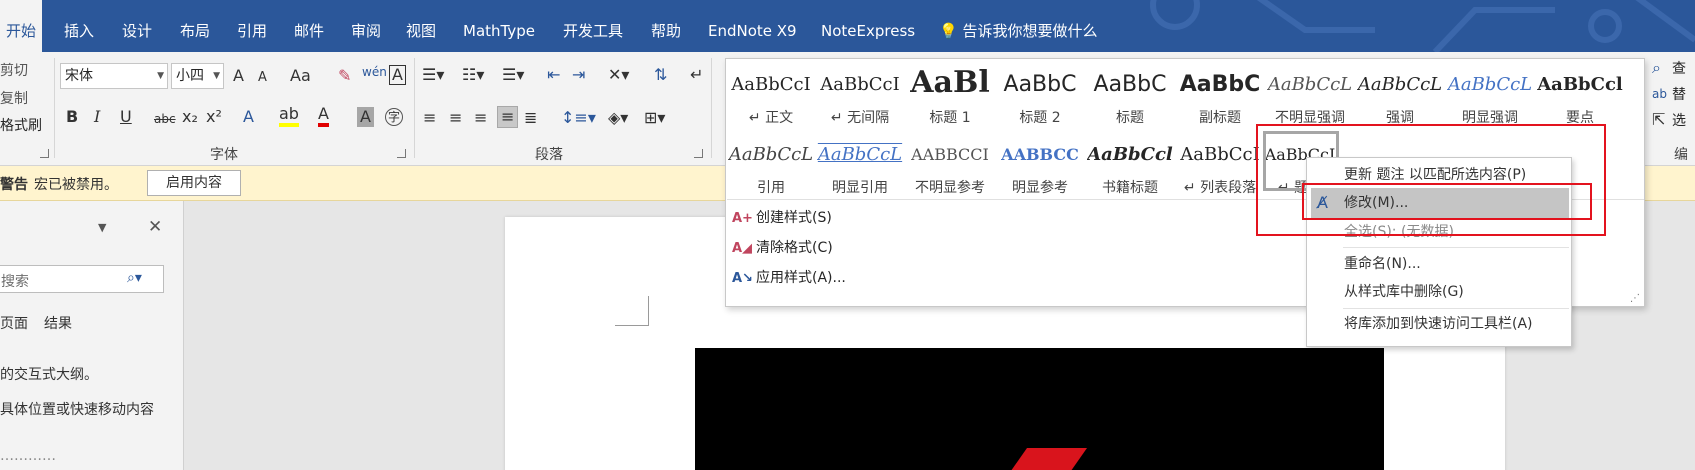 This screenshot has width=1695, height=470. Describe the element at coordinates (499, 26) in the screenshot. I see `tab-mathtype: MathType` at that location.